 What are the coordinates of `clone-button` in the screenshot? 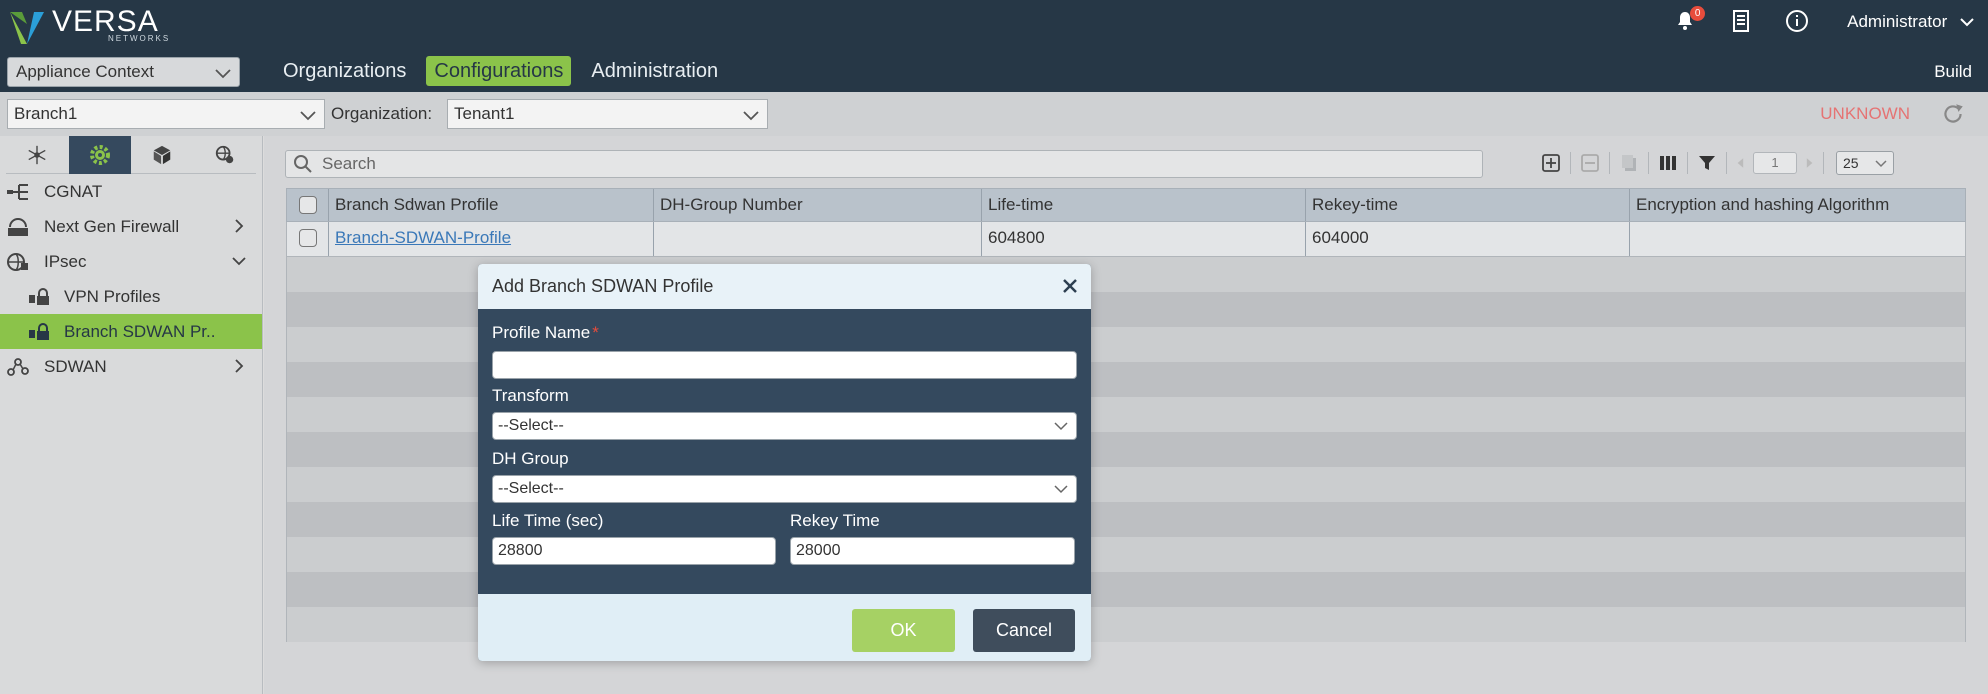 It's located at (1629, 163).